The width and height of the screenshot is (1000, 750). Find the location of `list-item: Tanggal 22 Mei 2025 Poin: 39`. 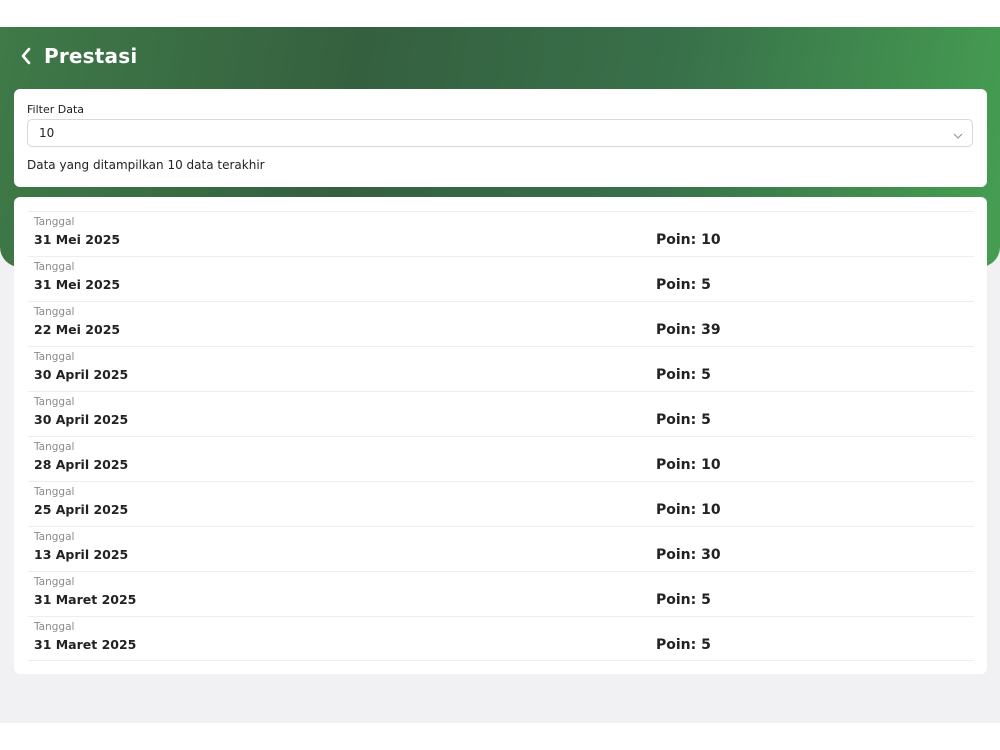

list-item: Tanggal 22 Mei 2025 Poin: 39 is located at coordinates (501, 323).